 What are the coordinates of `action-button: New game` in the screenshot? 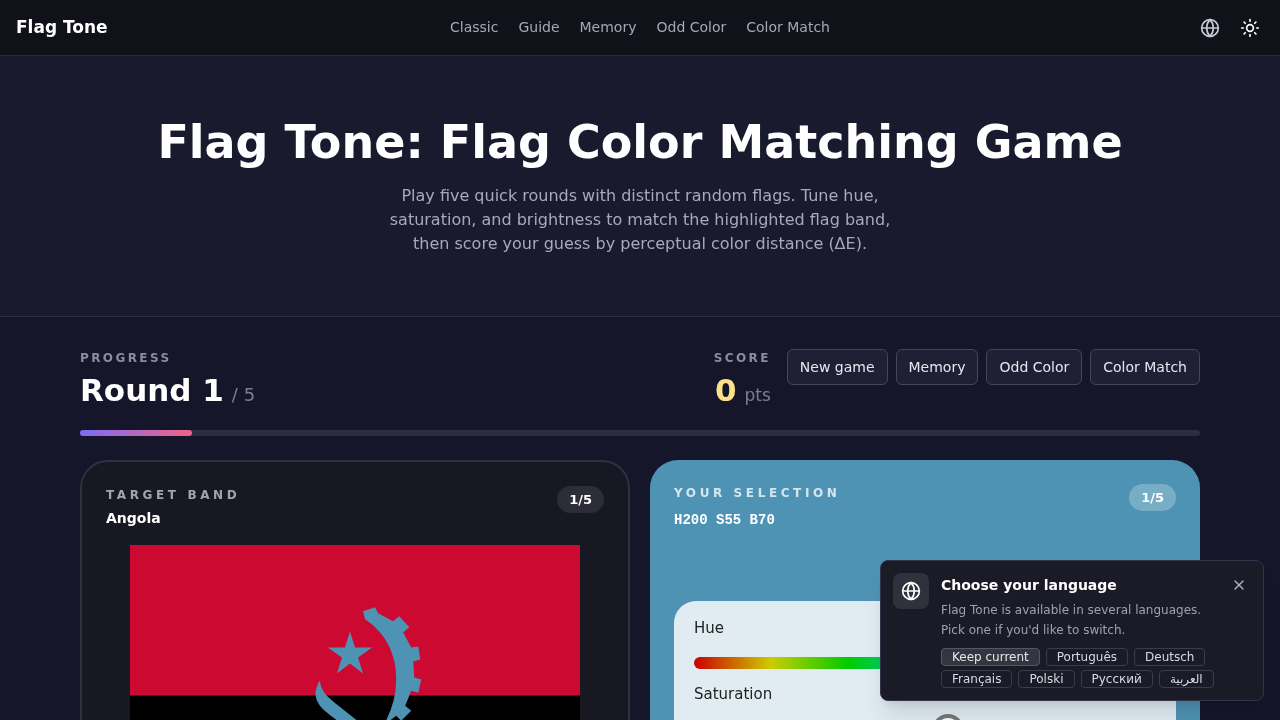 It's located at (837, 367).